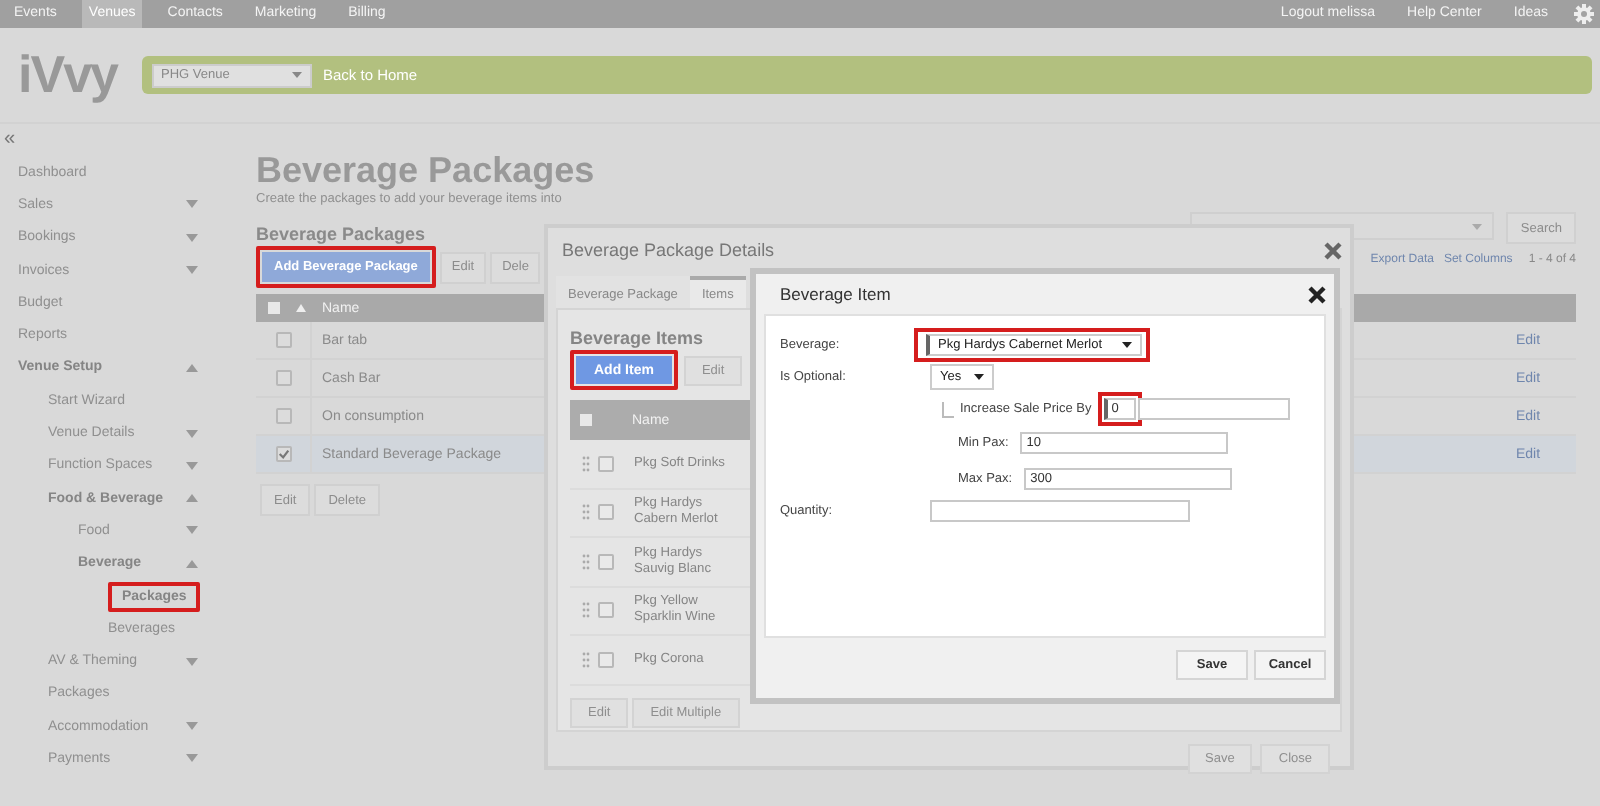 The height and width of the screenshot is (806, 1600). Describe the element at coordinates (10, 140) in the screenshot. I see `collapse-toggle: «` at that location.